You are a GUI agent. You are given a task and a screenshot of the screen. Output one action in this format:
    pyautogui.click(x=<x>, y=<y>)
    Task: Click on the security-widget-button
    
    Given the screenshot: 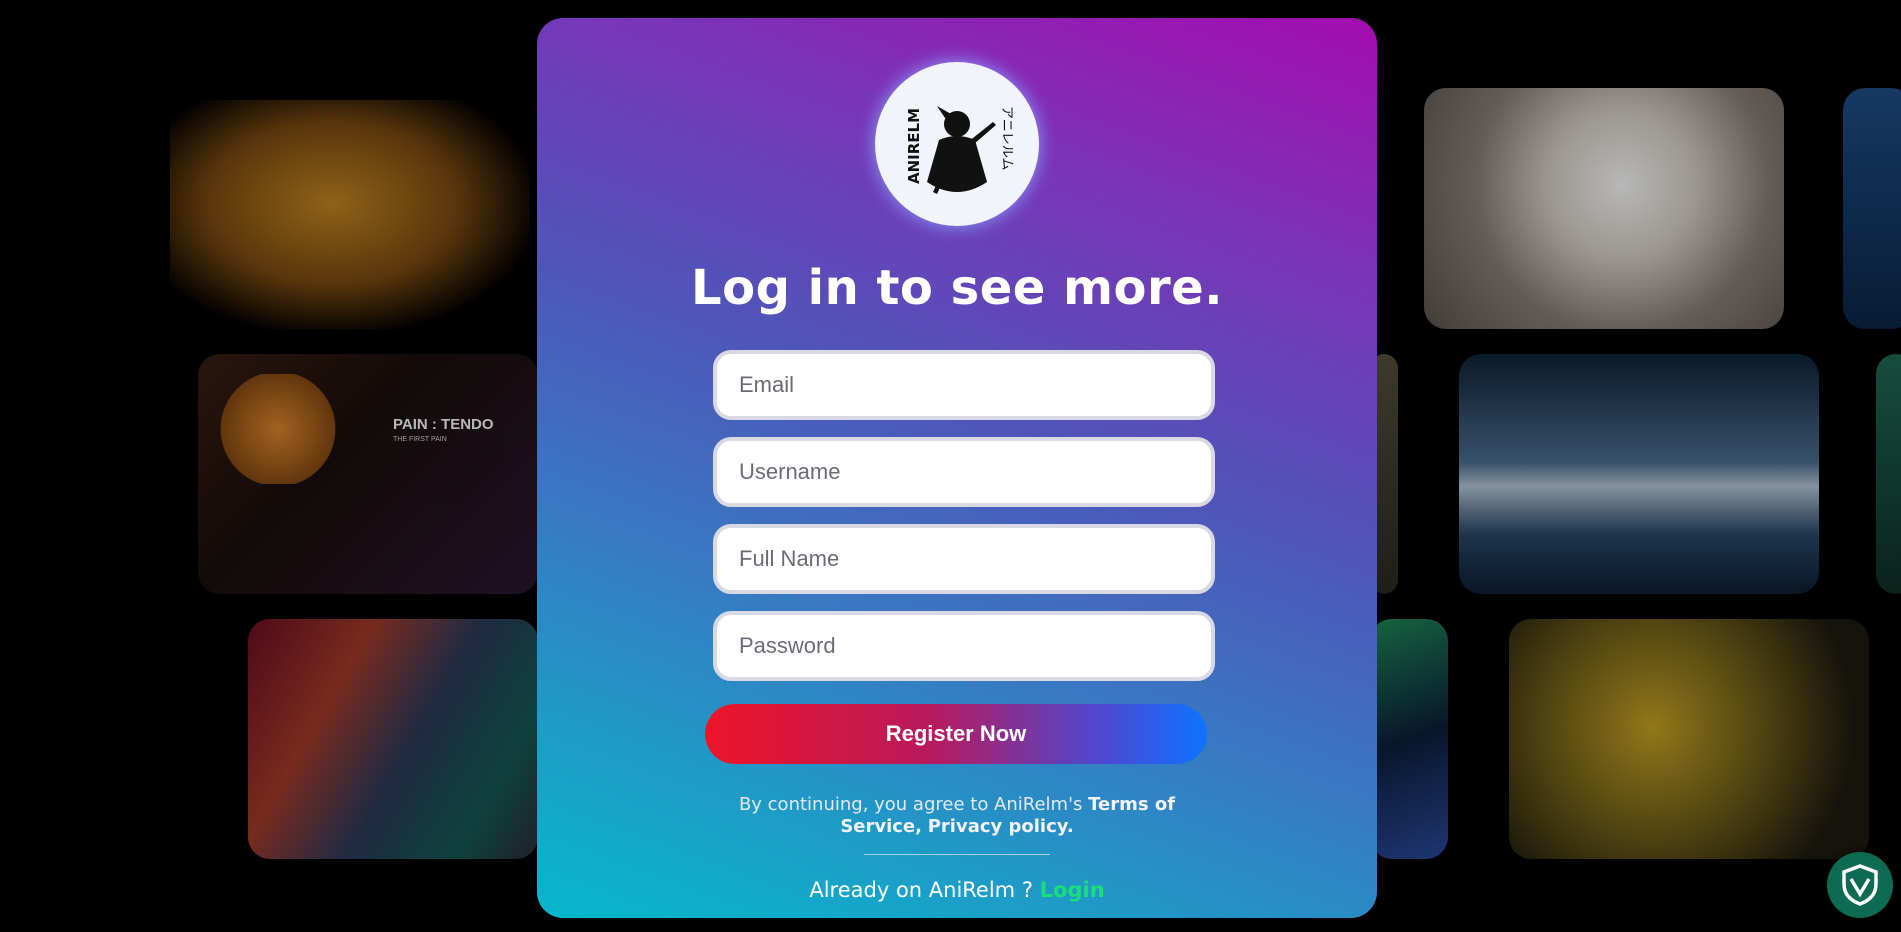 What is the action you would take?
    pyautogui.click(x=1860, y=885)
    